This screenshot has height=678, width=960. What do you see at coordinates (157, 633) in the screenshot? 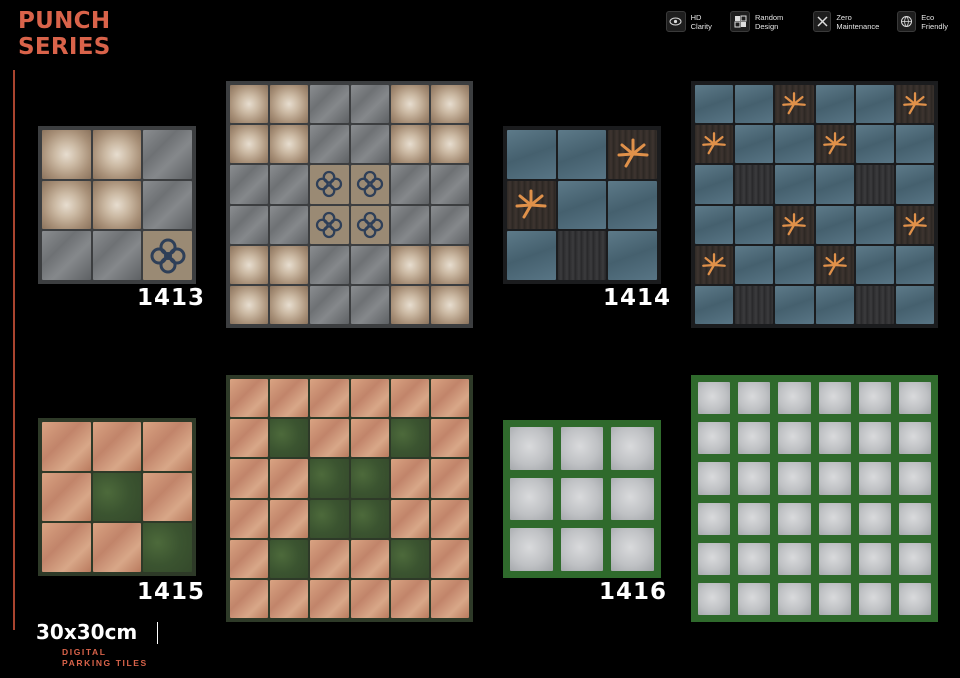
I see `size-divider` at bounding box center [157, 633].